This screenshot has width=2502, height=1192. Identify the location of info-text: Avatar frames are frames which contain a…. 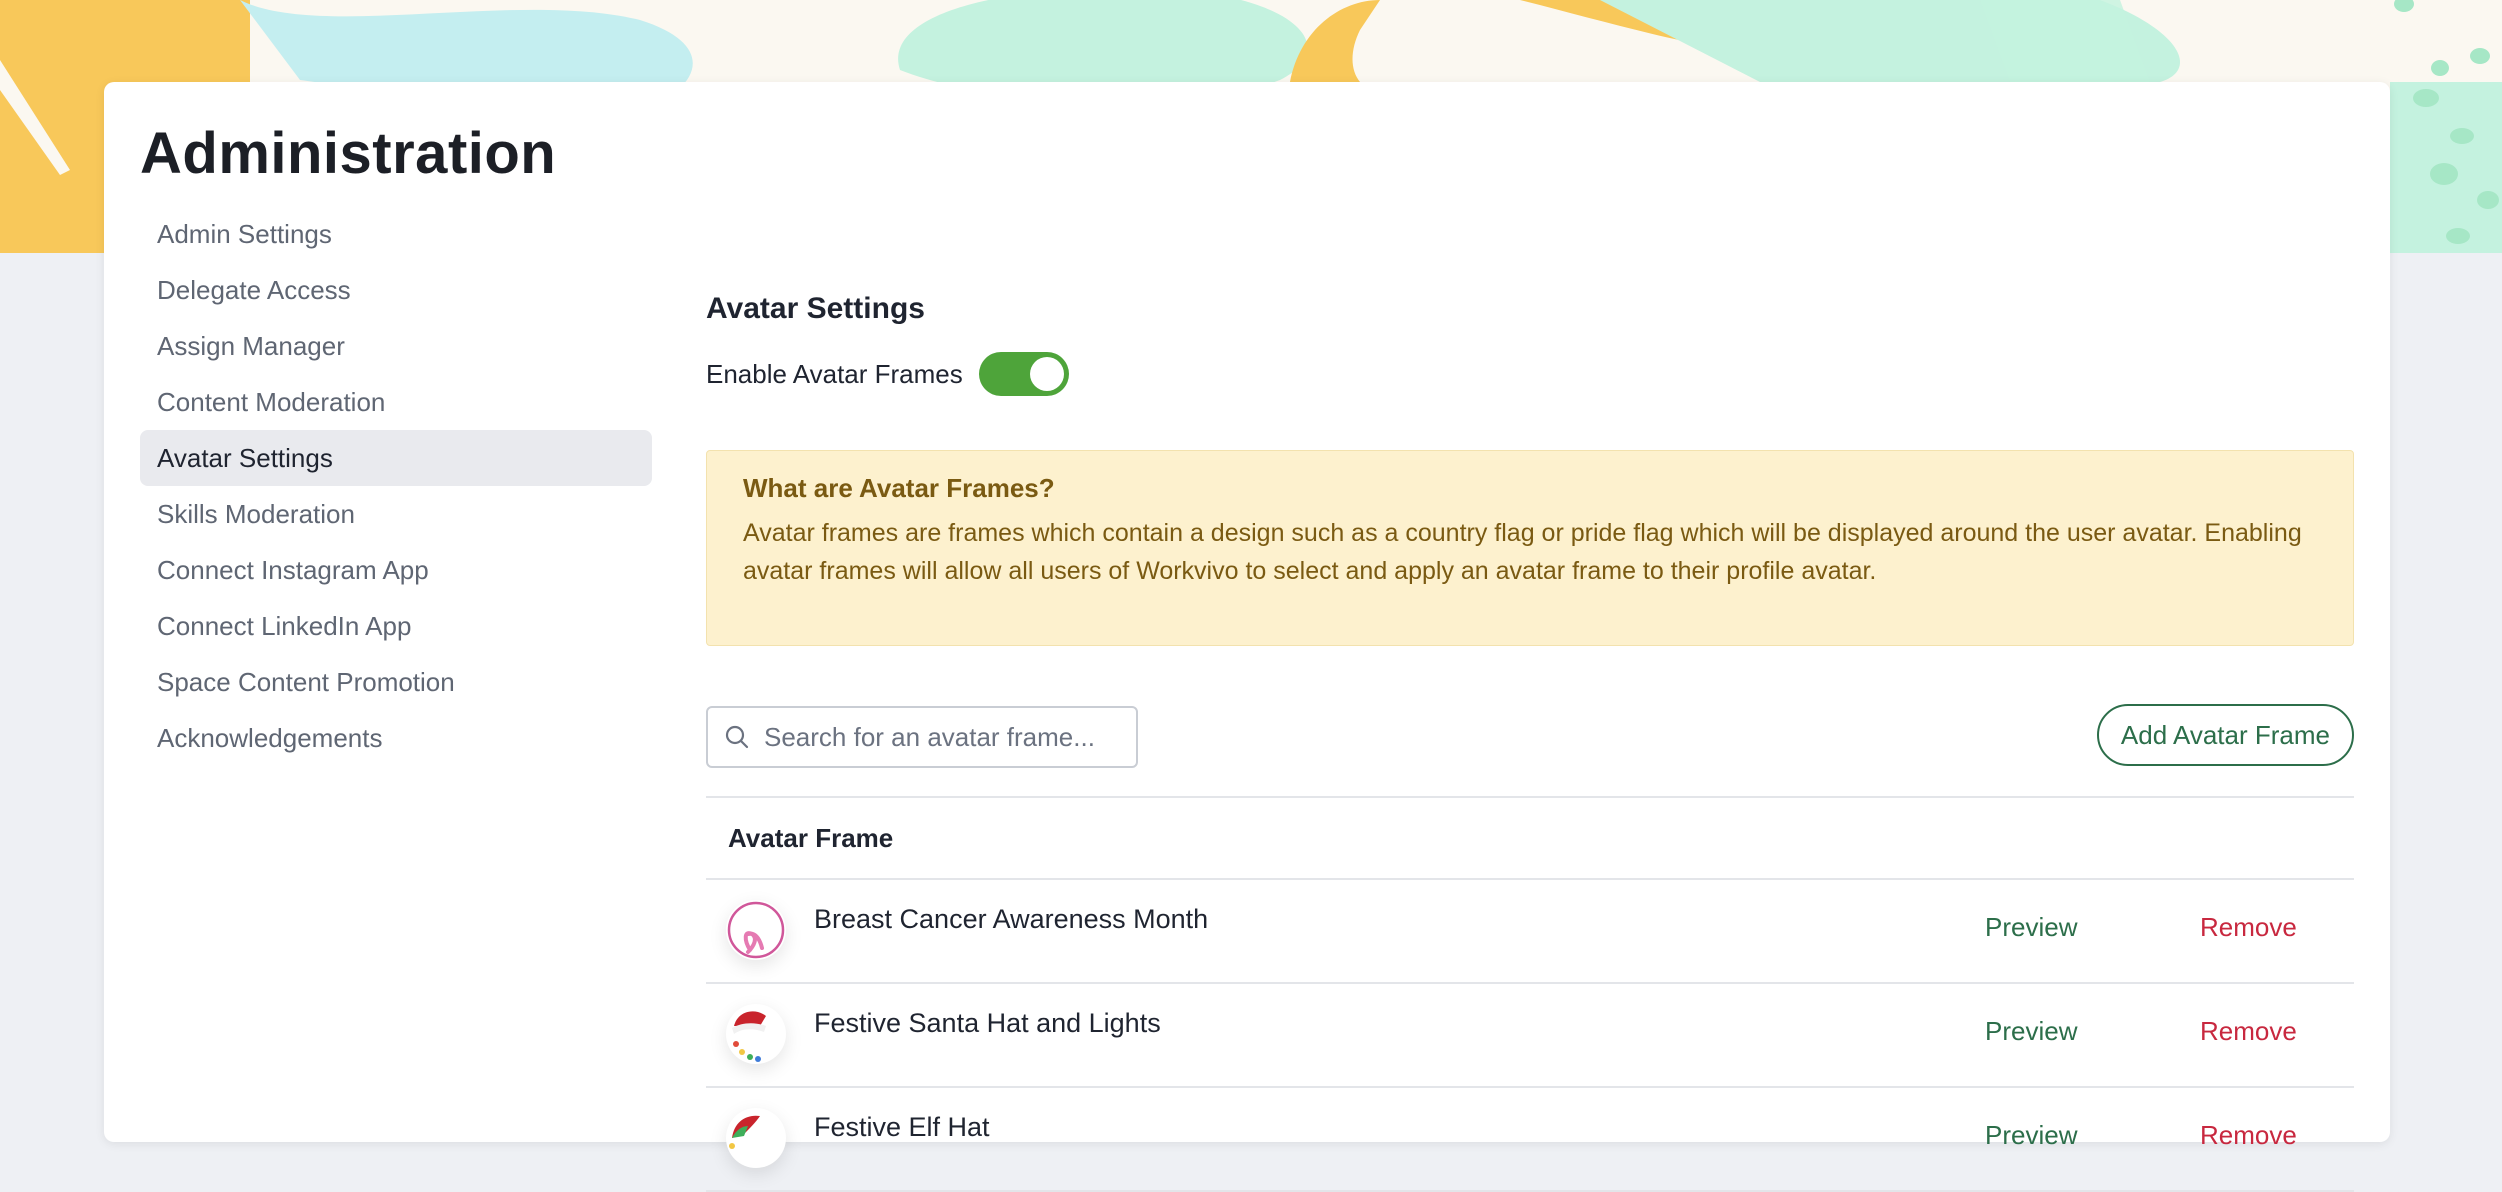
(1522, 552).